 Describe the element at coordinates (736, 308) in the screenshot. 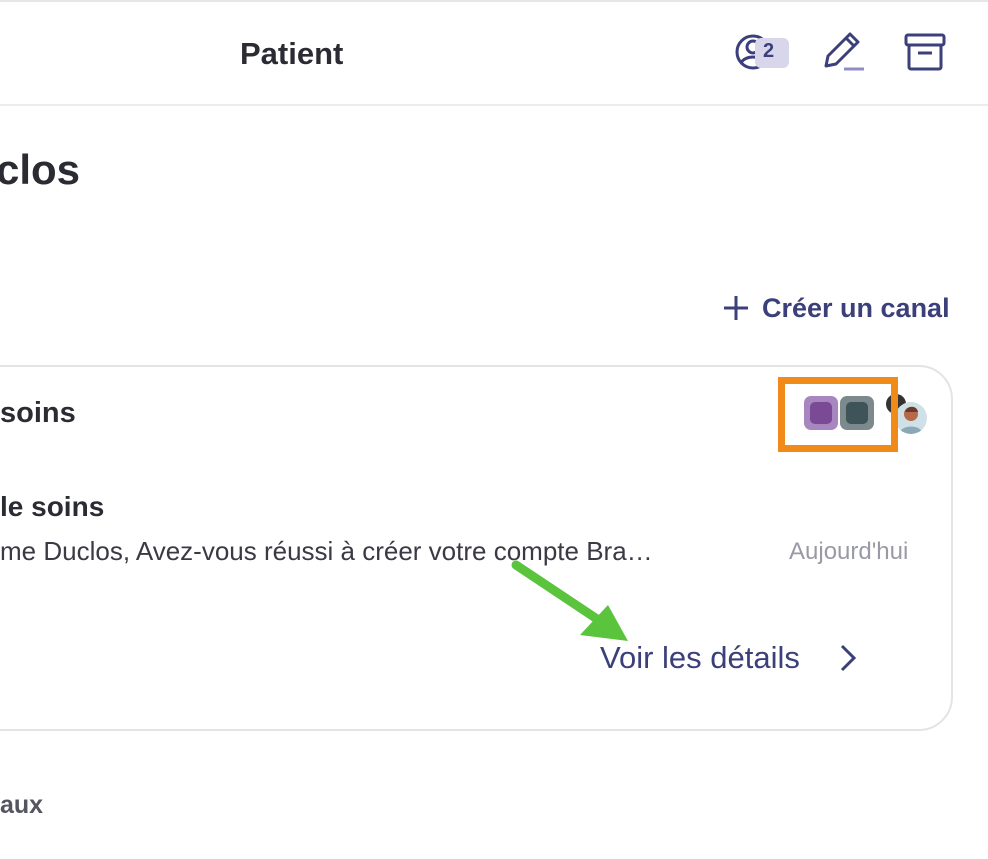

I see `plus-icon` at that location.